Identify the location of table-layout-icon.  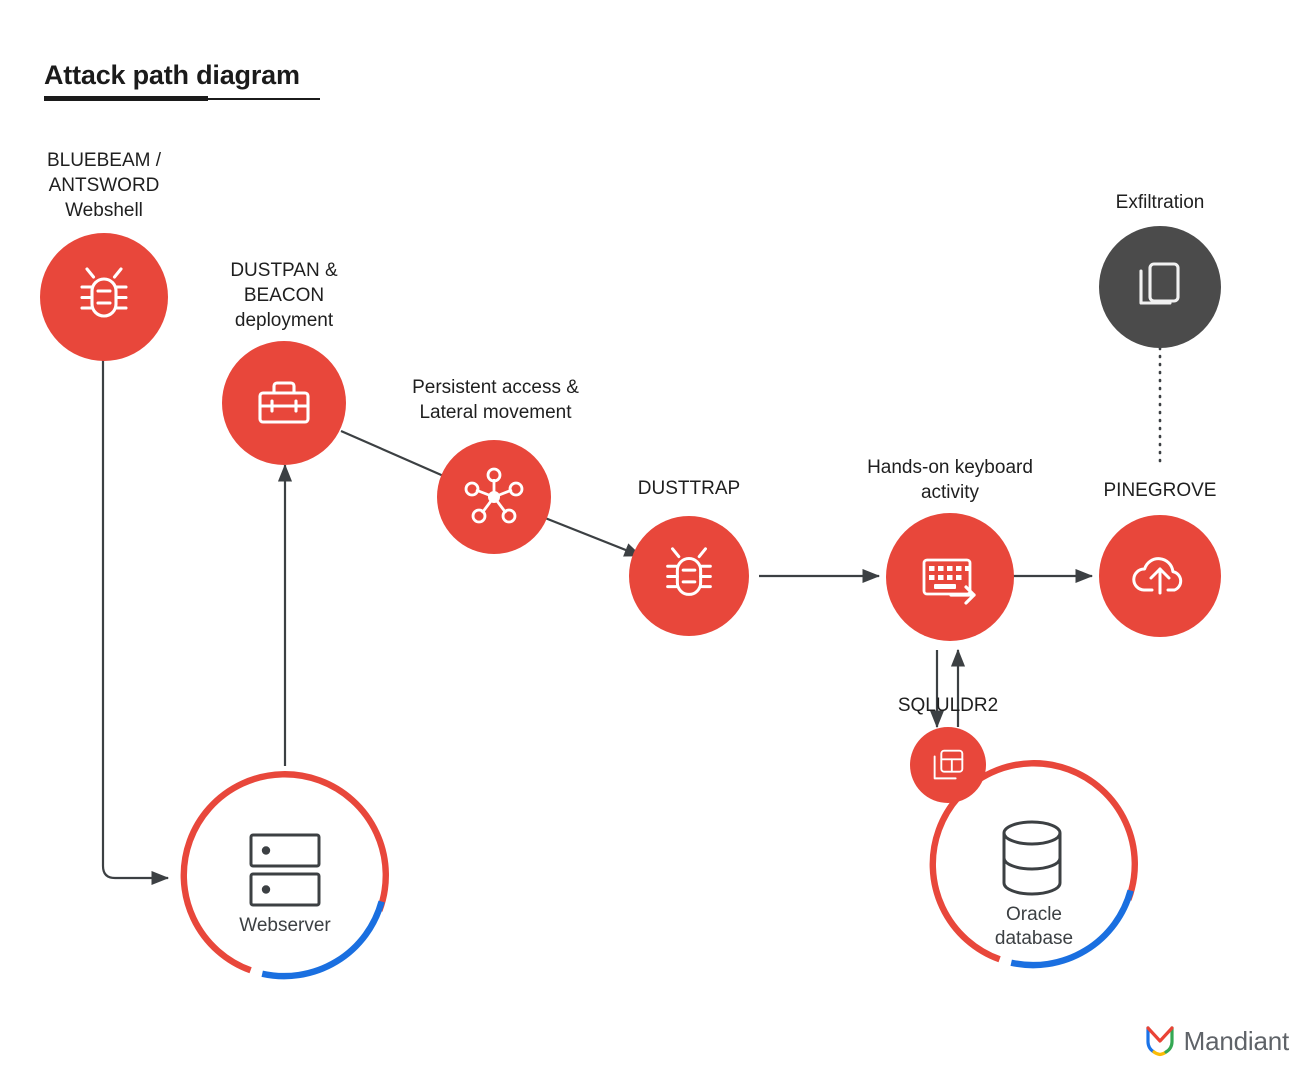
(948, 764).